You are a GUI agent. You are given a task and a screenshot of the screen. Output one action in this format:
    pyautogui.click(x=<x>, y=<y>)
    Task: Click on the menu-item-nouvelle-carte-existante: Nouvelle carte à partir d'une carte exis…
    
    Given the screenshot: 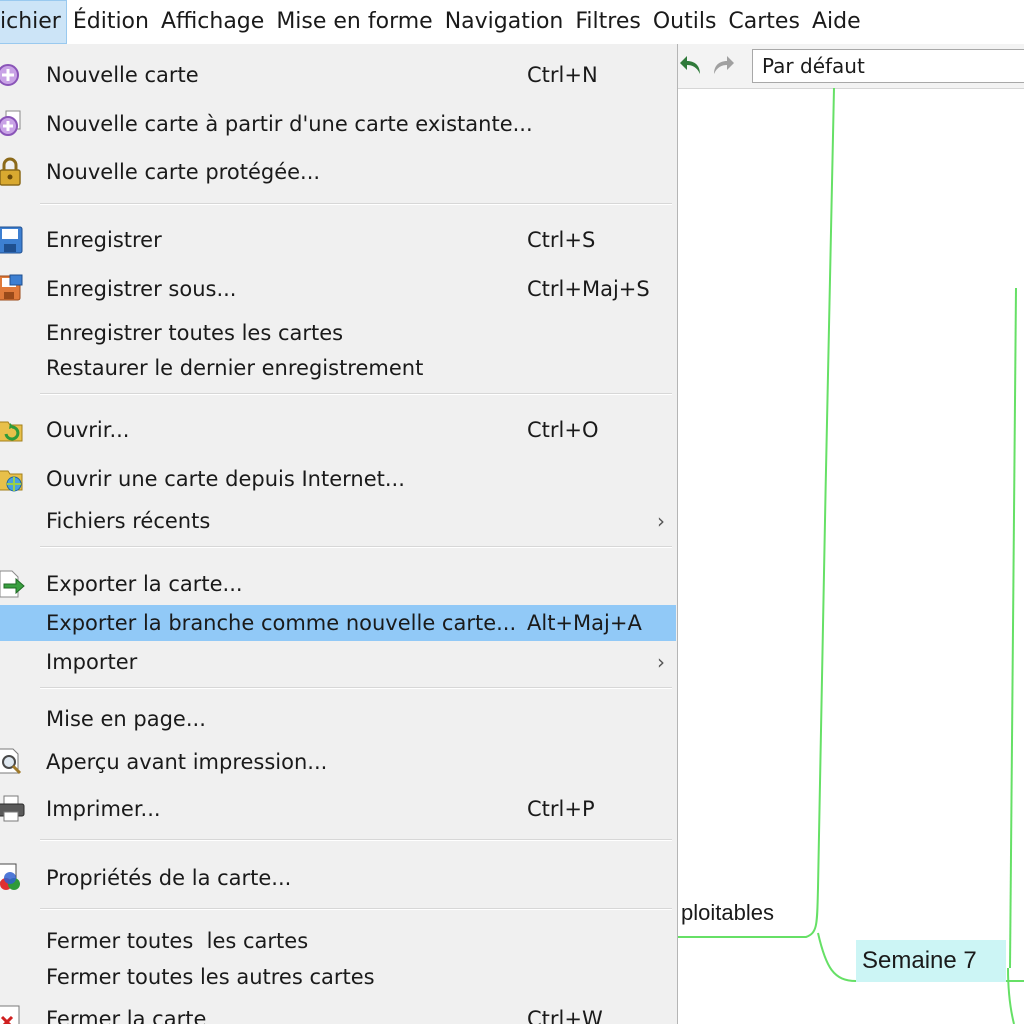 What is the action you would take?
    pyautogui.click(x=338, y=124)
    